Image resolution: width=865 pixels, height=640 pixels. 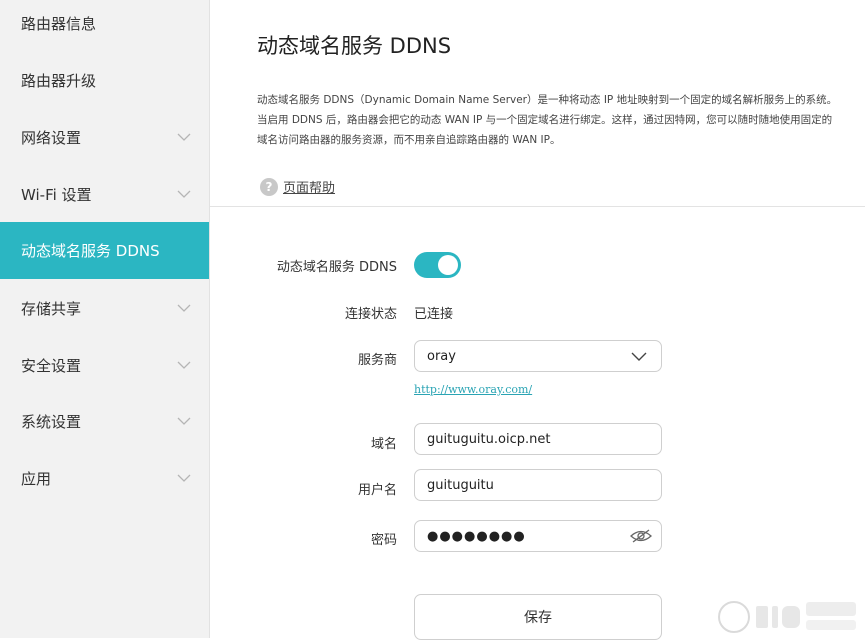 I want to click on password-field: ●●●●●●●●, so click(x=538, y=536).